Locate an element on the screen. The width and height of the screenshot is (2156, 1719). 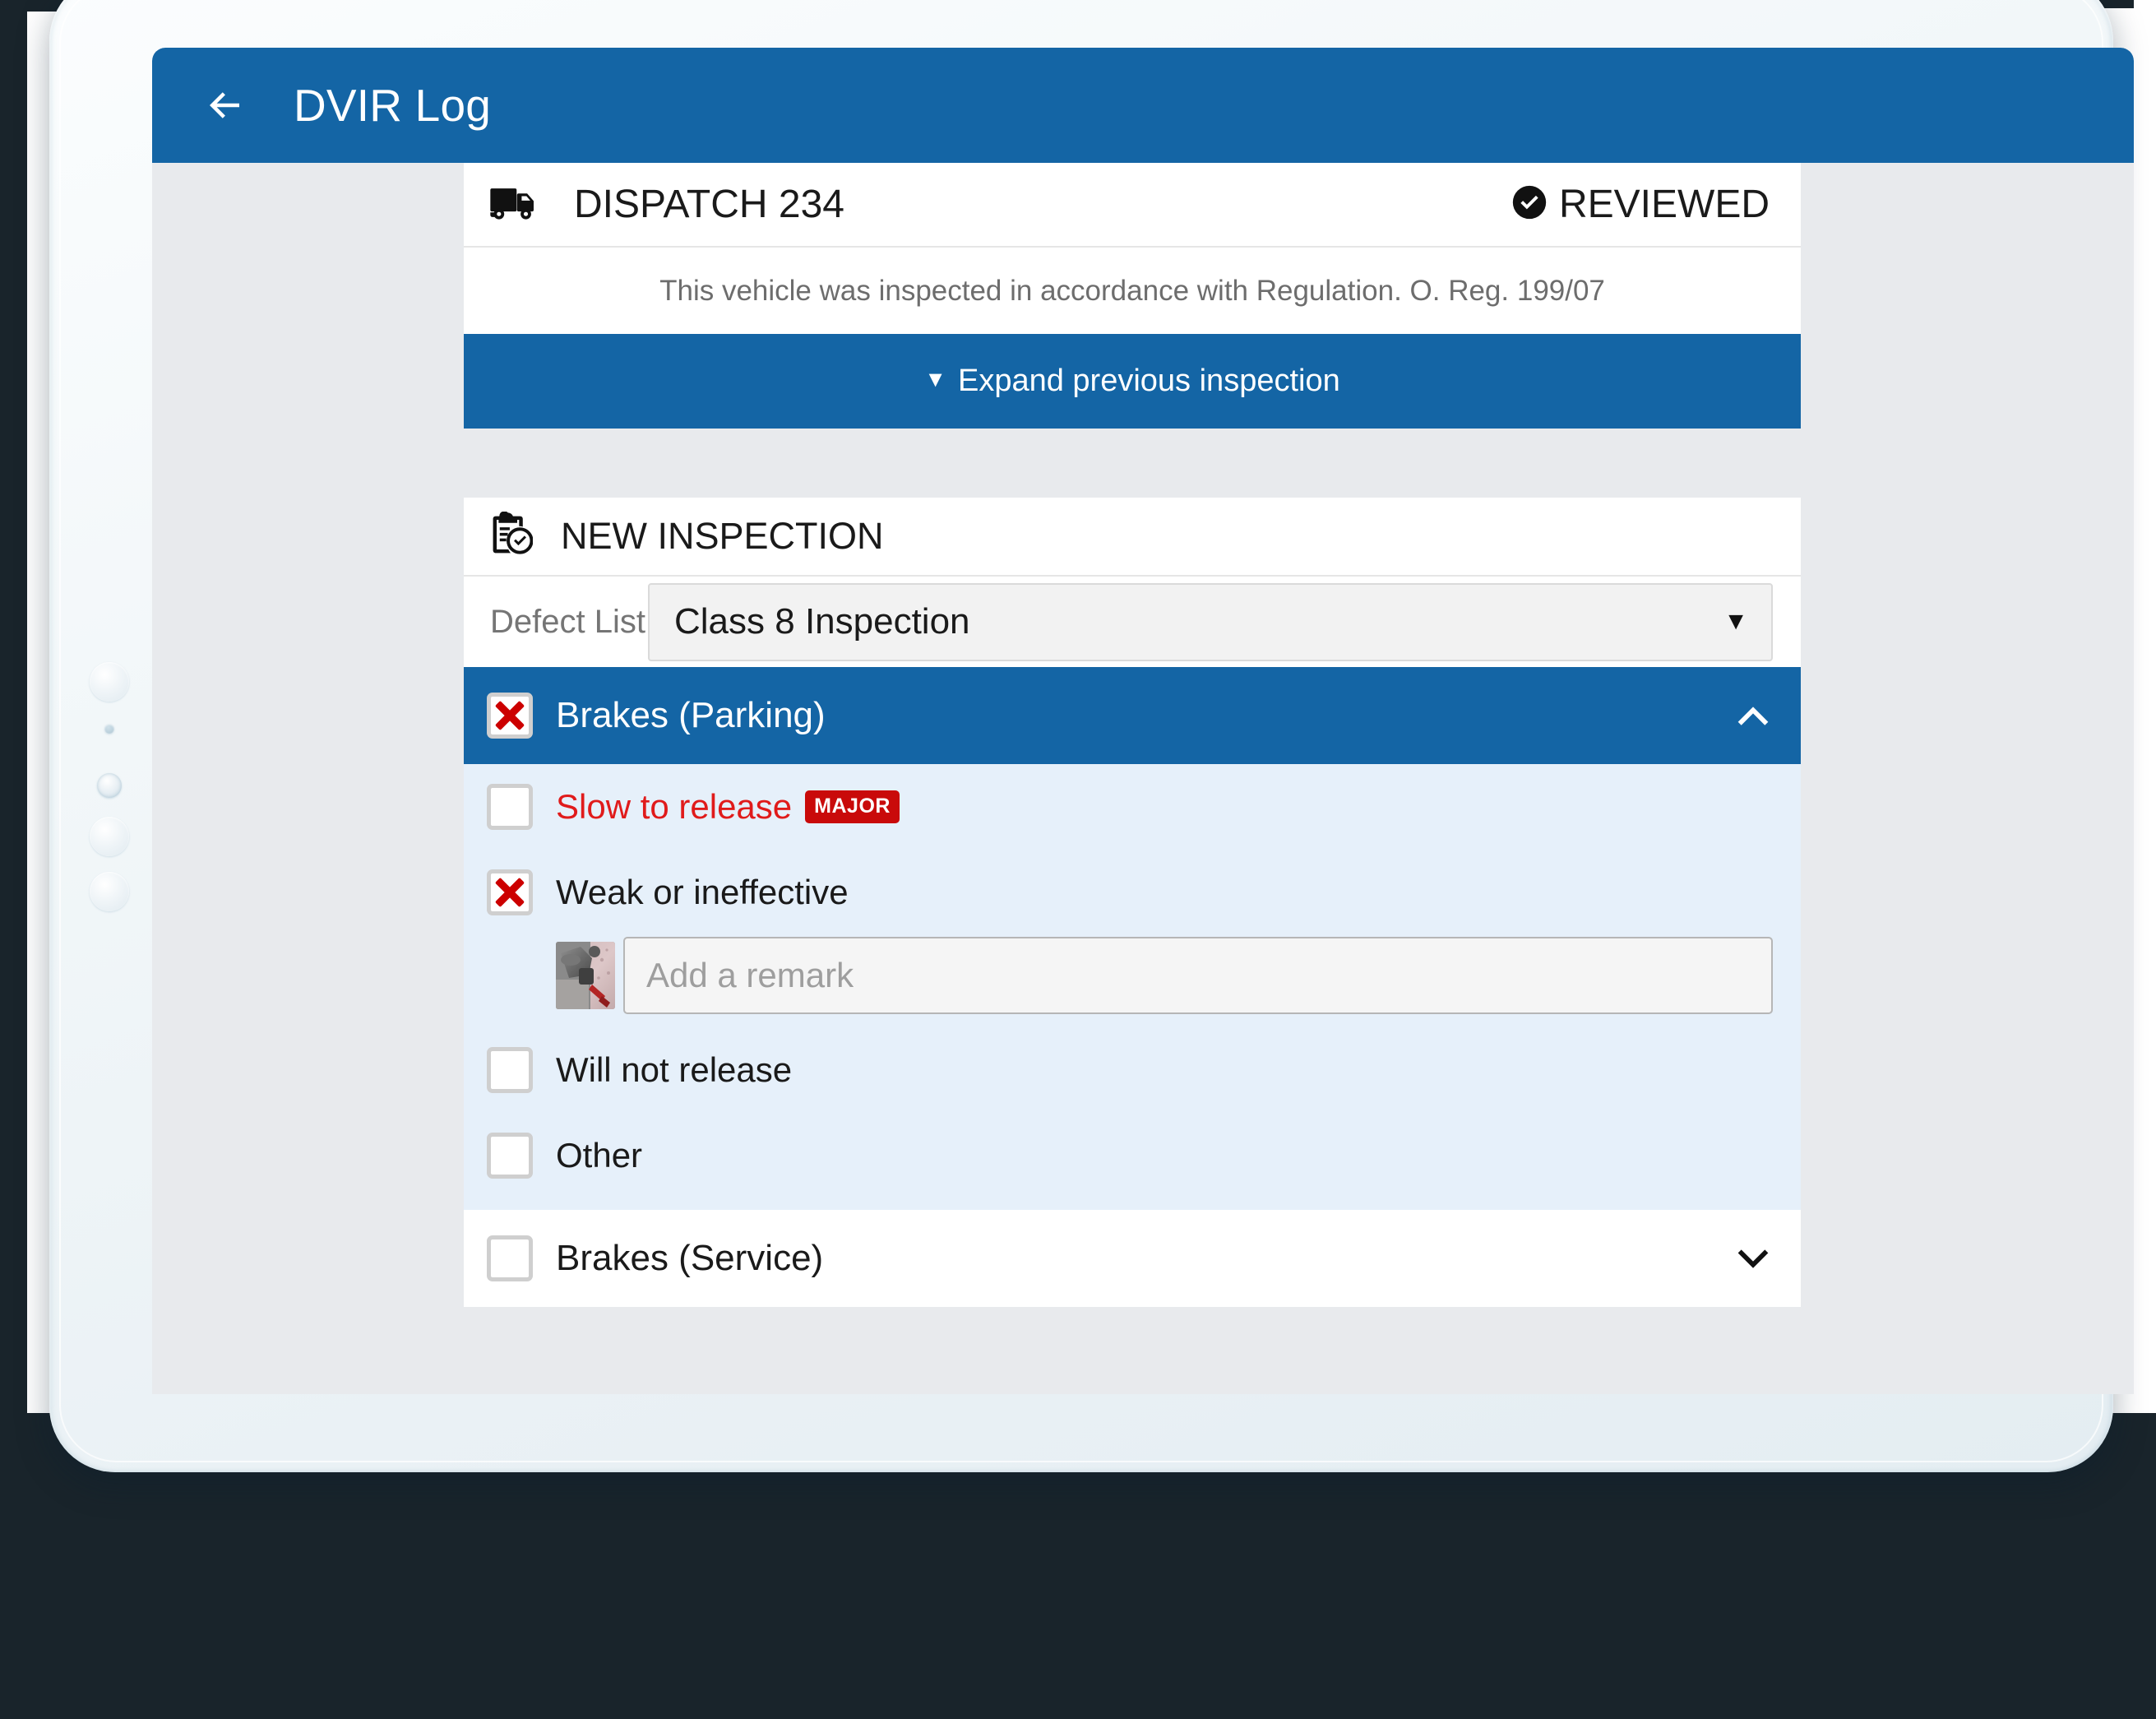
defect-item-weak-or-ineffective: Weak or ineffective is located at coordinates (1133, 892).